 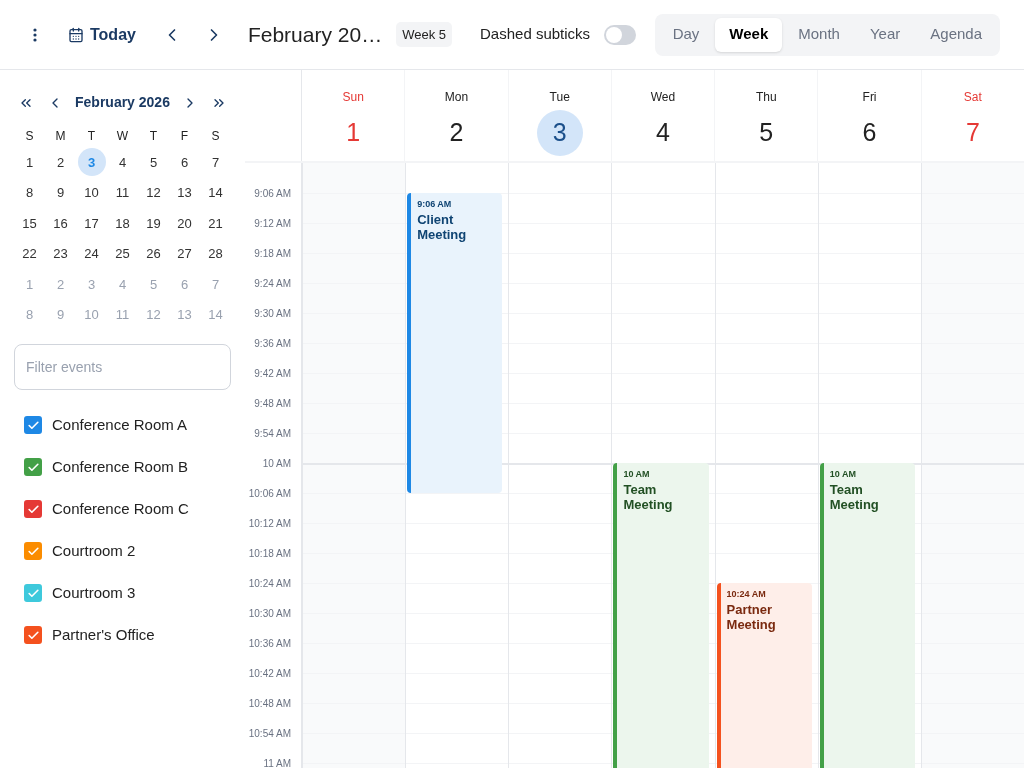 I want to click on date-cell: 28, so click(x=215, y=253).